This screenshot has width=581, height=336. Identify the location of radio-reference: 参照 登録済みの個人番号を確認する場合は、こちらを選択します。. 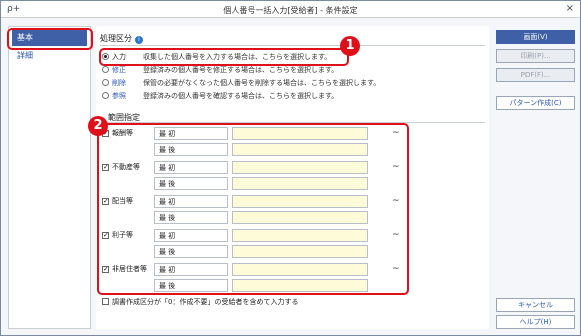
(282, 96).